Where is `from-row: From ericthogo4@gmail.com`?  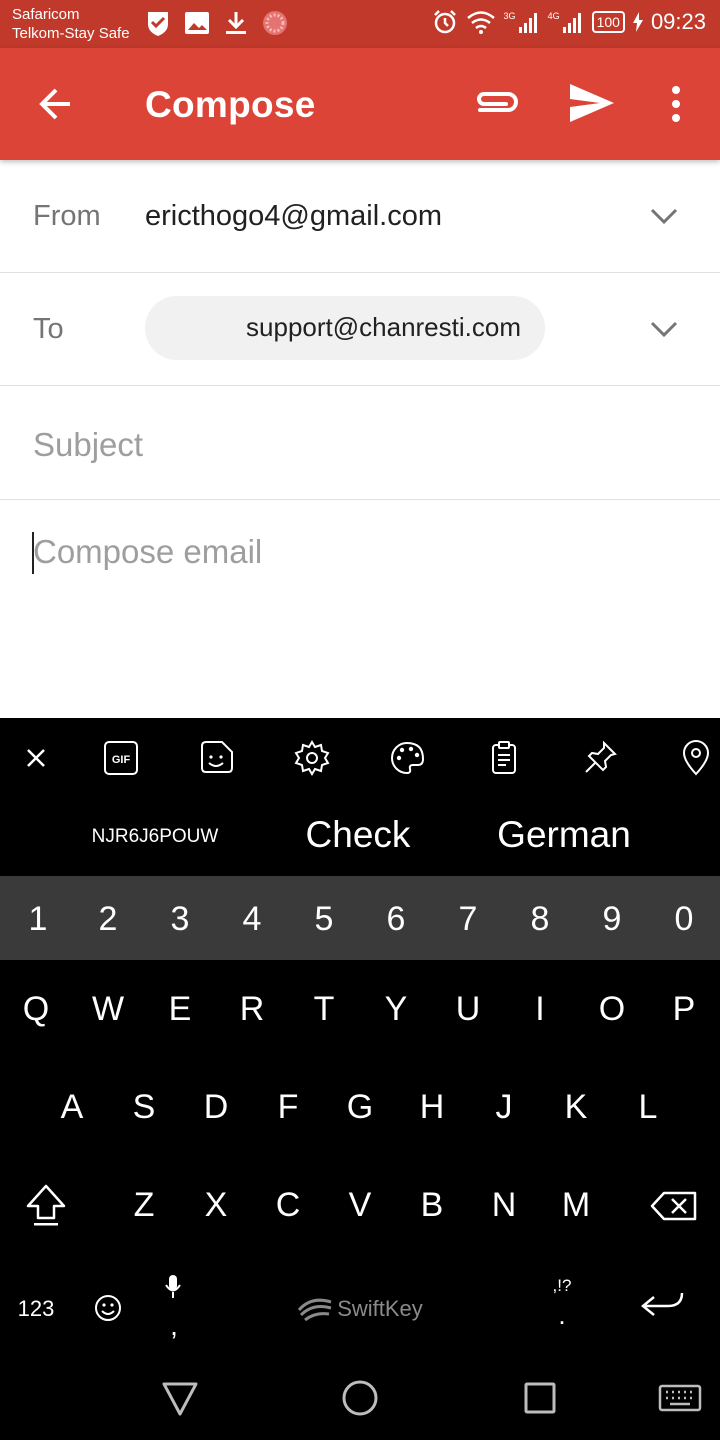
from-row: From ericthogo4@gmail.com is located at coordinates (360, 216).